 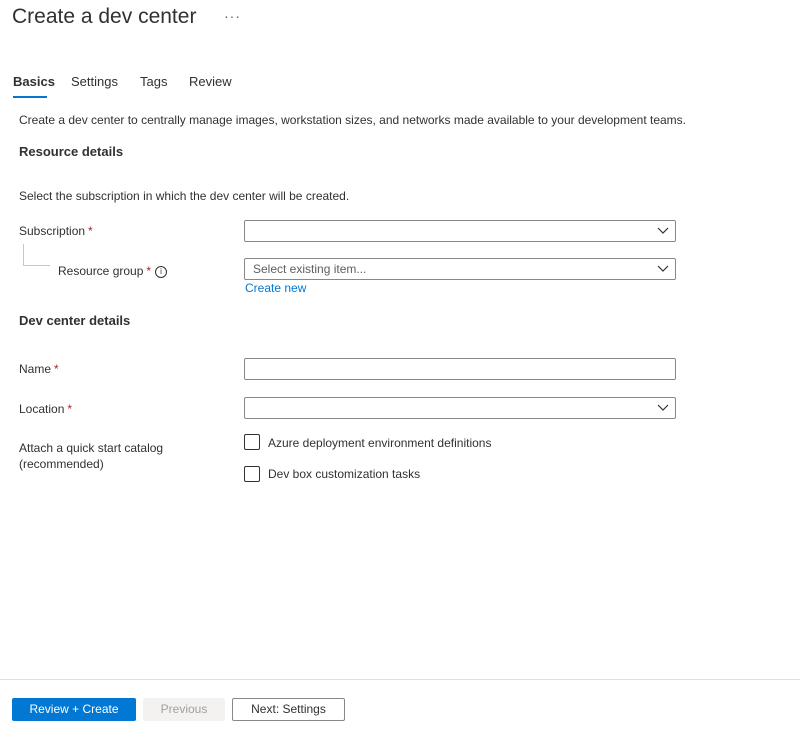 I want to click on catalog-label-line1: Attach a quick start catalog, so click(x=91, y=448).